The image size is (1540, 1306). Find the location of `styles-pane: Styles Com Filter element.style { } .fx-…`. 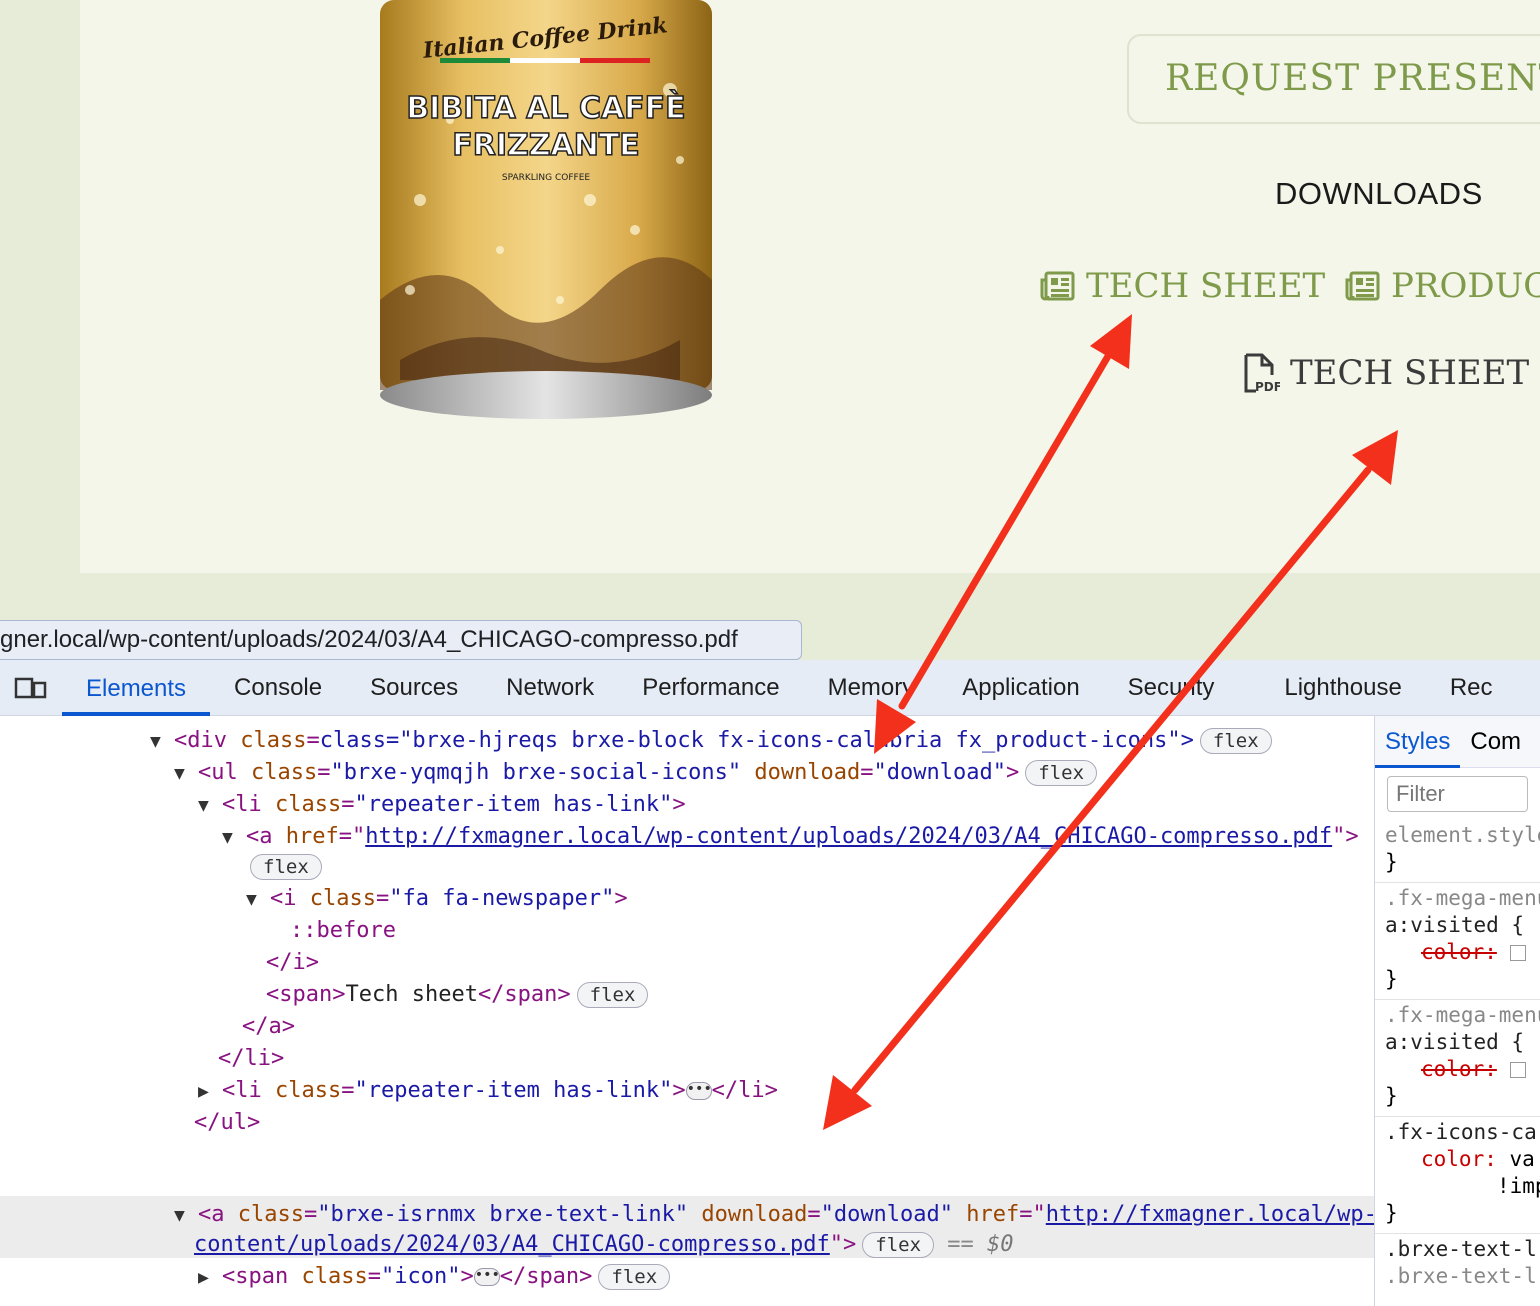

styles-pane: Styles Com Filter element.style { } .fx-… is located at coordinates (1457, 1011).